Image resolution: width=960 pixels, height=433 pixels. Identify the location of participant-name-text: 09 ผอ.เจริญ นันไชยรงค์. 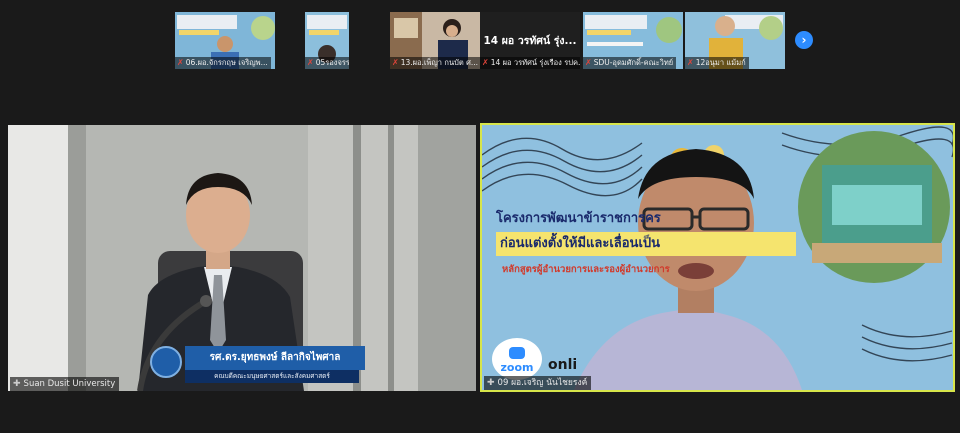
(542, 383).